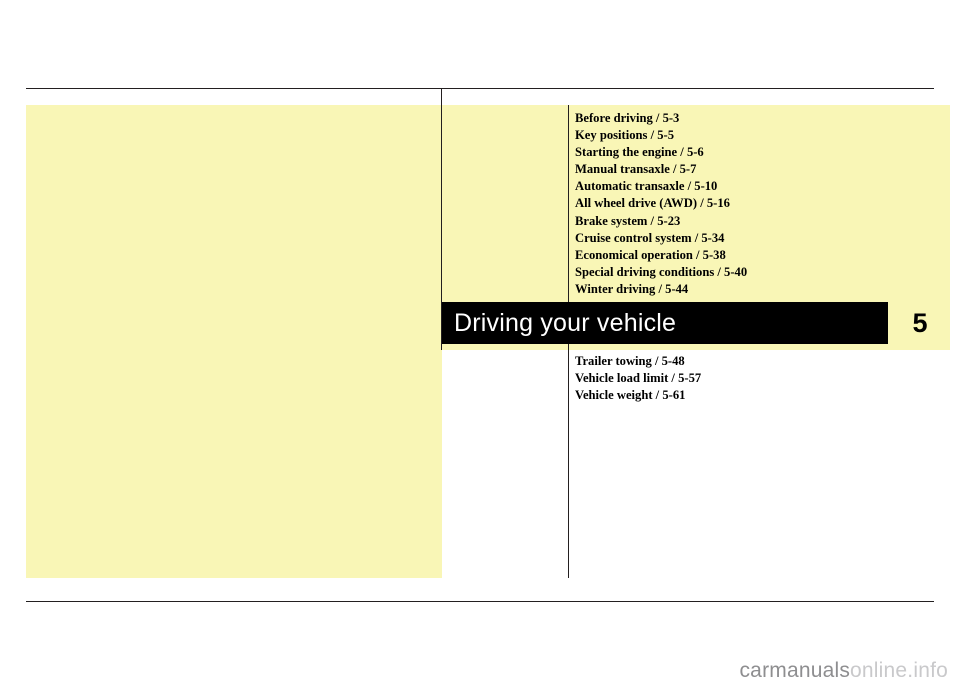 The width and height of the screenshot is (960, 689). Describe the element at coordinates (627, 118) in the screenshot. I see `toc-entry: Before driving / 5-3` at that location.